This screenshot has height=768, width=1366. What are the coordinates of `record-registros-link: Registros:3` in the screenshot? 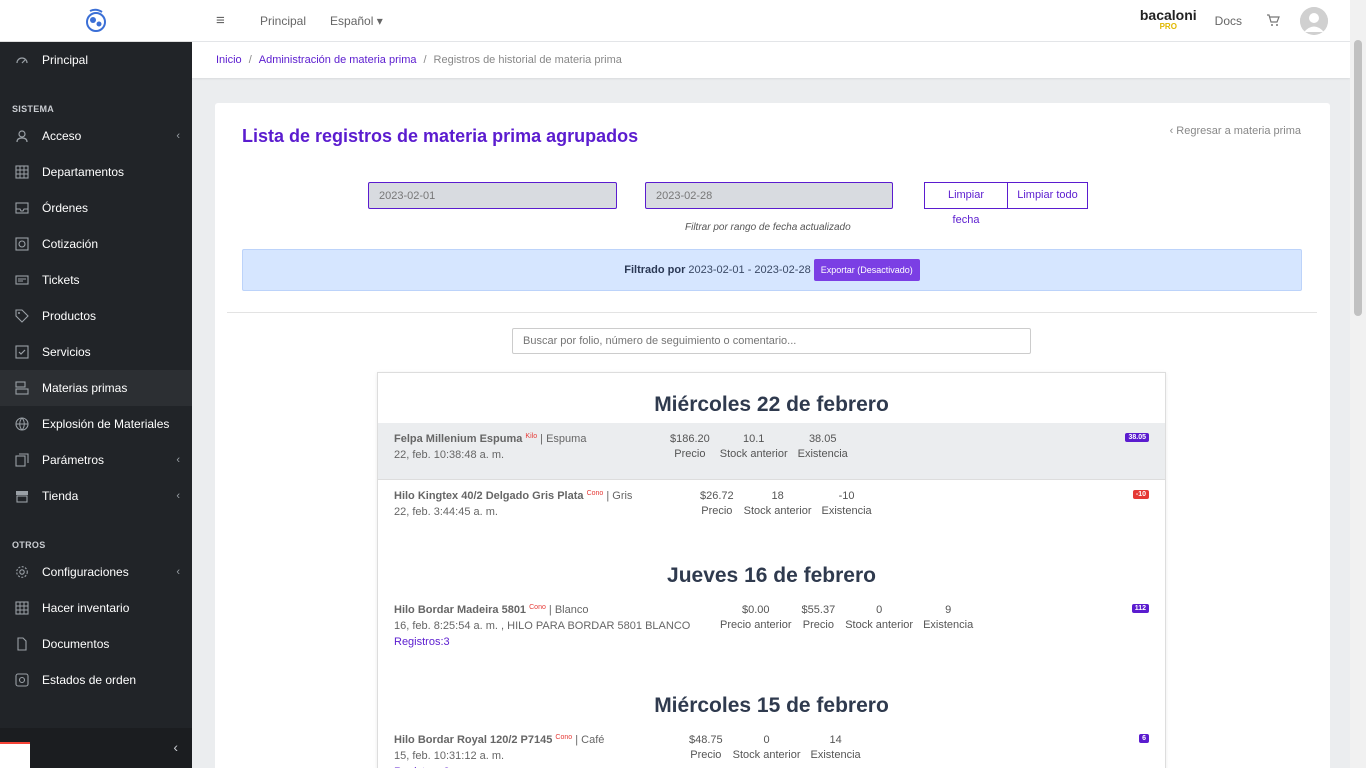 It's located at (771, 642).